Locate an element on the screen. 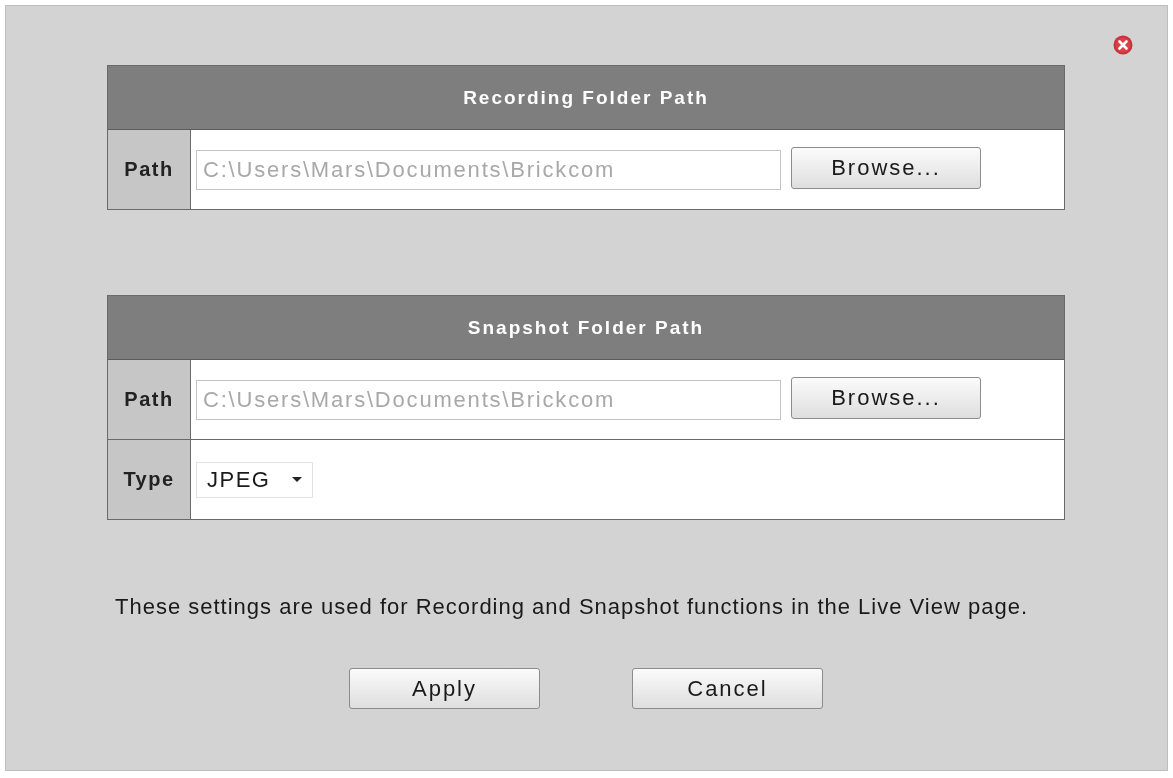 This screenshot has width=1173, height=778. section-header: Recording Folder Path is located at coordinates (586, 98).